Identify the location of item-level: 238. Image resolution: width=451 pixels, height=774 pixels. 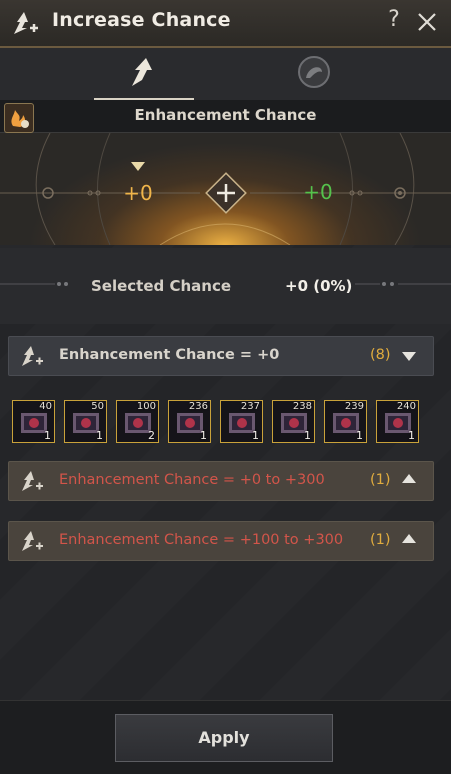
(302, 406).